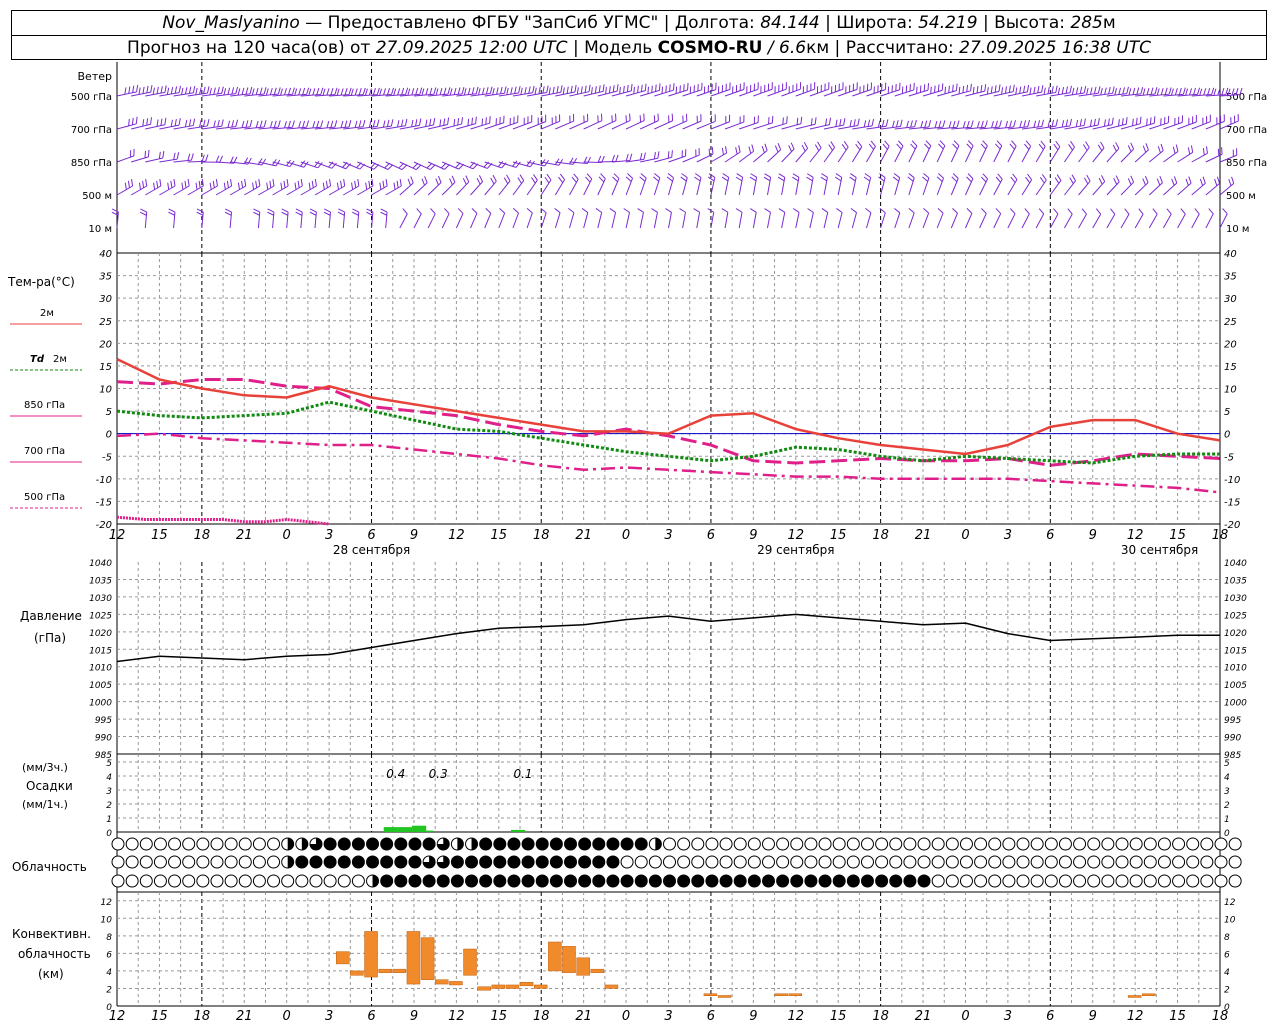  What do you see at coordinates (1227, 806) in the screenshot?
I see `prec-ytick-right: 2` at bounding box center [1227, 806].